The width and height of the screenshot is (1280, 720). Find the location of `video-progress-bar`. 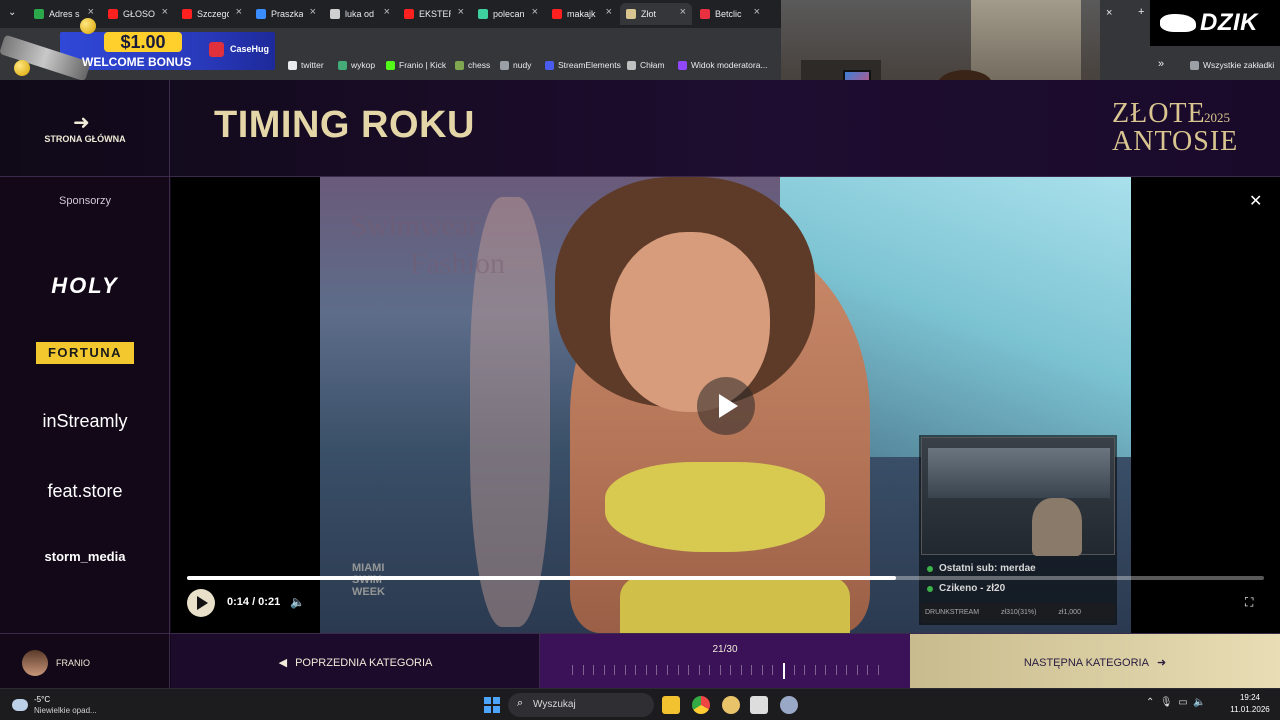

video-progress-bar is located at coordinates (725, 578).